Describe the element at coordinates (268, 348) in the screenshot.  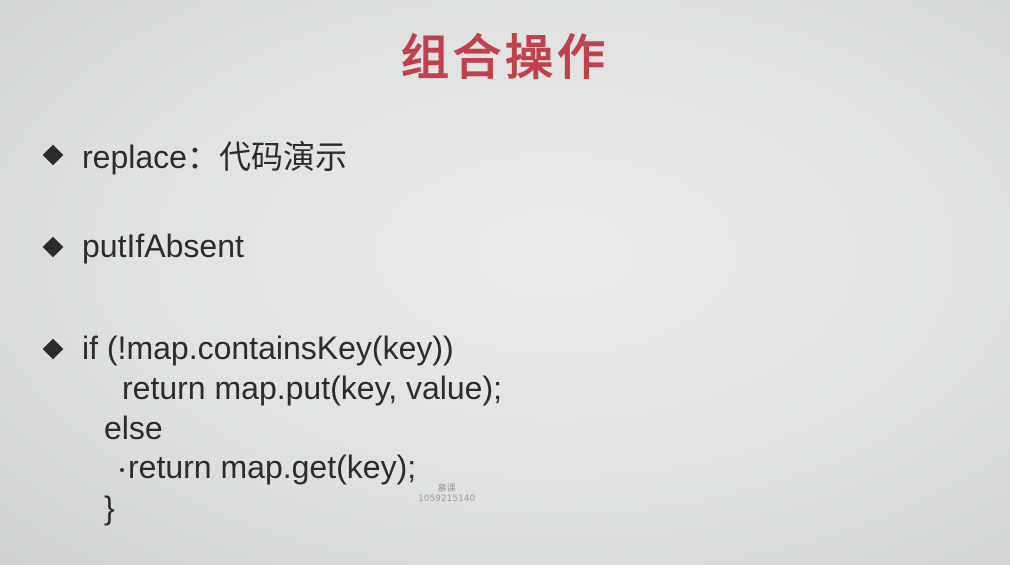
I see `bullet-text: if (!map.containsKey(key))` at that location.